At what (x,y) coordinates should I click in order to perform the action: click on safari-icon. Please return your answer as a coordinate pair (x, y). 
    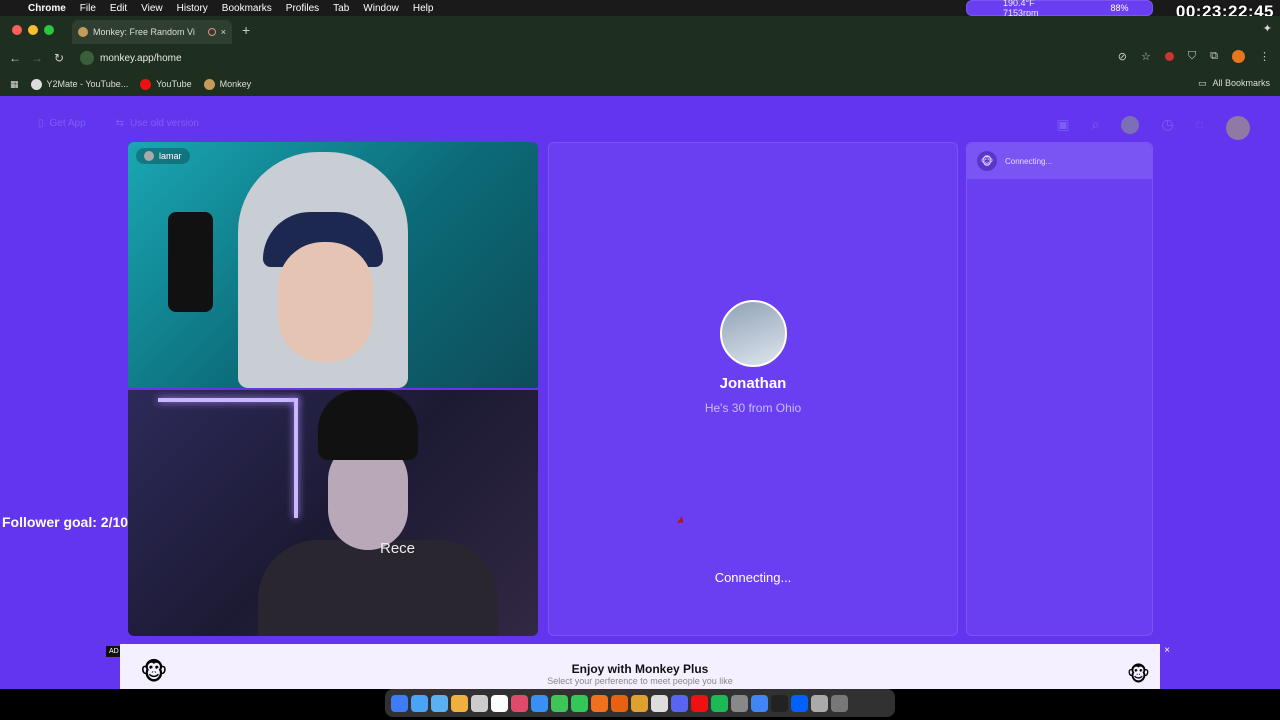
    Looking at the image, I should click on (419, 703).